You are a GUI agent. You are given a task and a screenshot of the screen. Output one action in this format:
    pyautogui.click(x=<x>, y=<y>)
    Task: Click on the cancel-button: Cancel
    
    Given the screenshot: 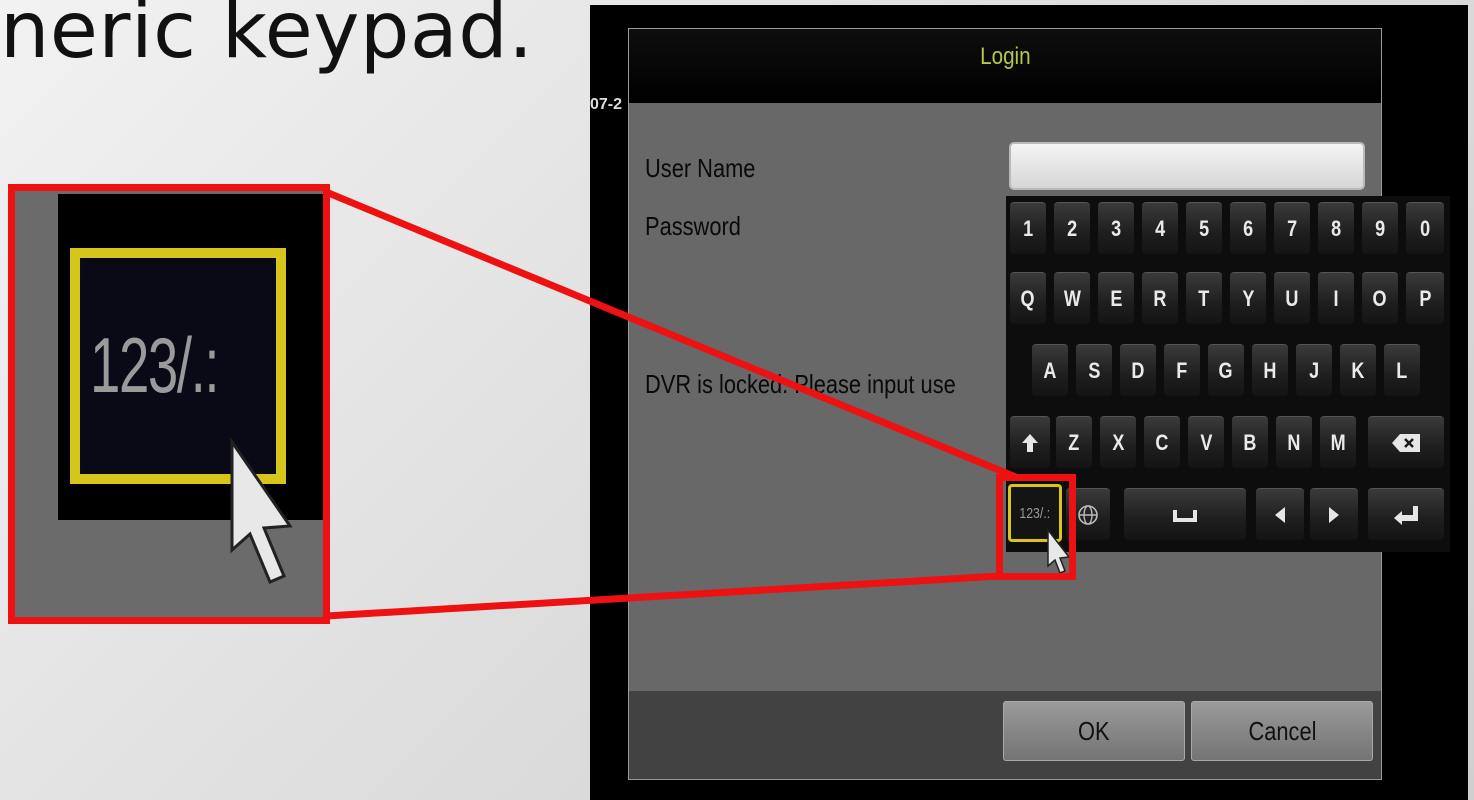 What is the action you would take?
    pyautogui.click(x=1282, y=731)
    